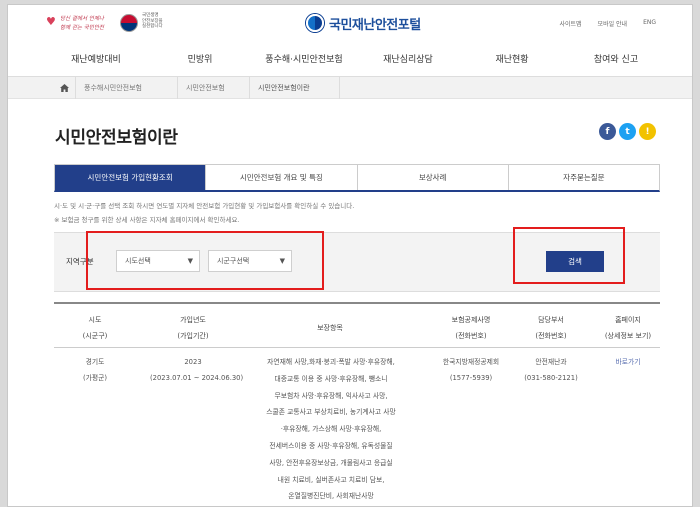  I want to click on twitter-icon: t, so click(627, 131).